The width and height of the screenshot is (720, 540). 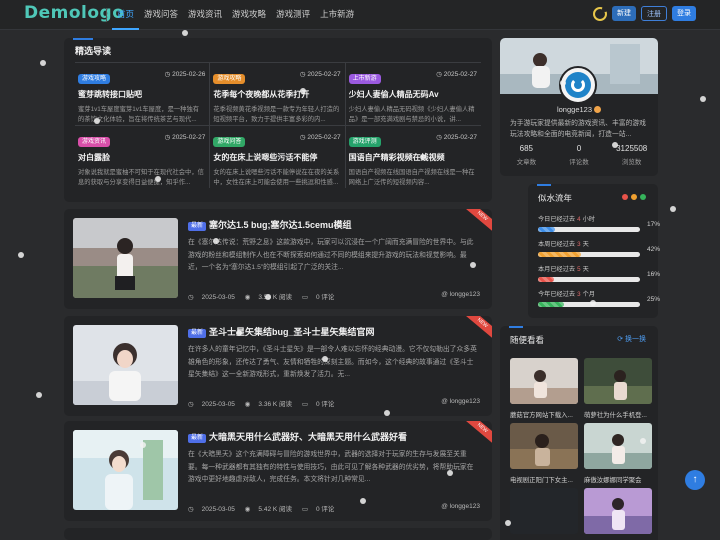 What do you see at coordinates (600, 13) in the screenshot?
I see `theme-toggle-icon` at bounding box center [600, 13].